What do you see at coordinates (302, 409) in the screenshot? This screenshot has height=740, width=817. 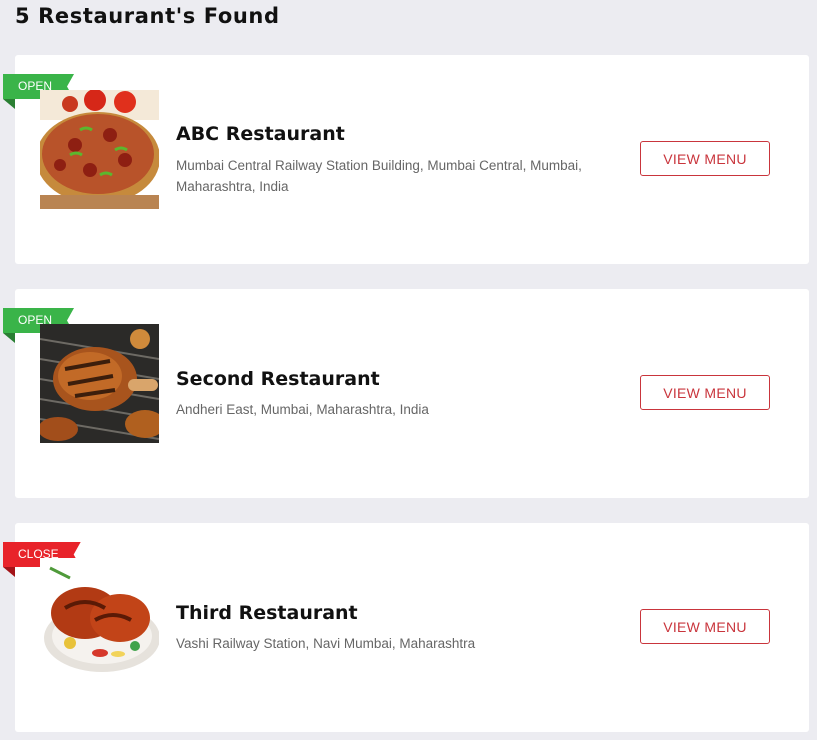 I see `restaurant-address: Andheri East, Mumbai, Maharashtra, India` at bounding box center [302, 409].